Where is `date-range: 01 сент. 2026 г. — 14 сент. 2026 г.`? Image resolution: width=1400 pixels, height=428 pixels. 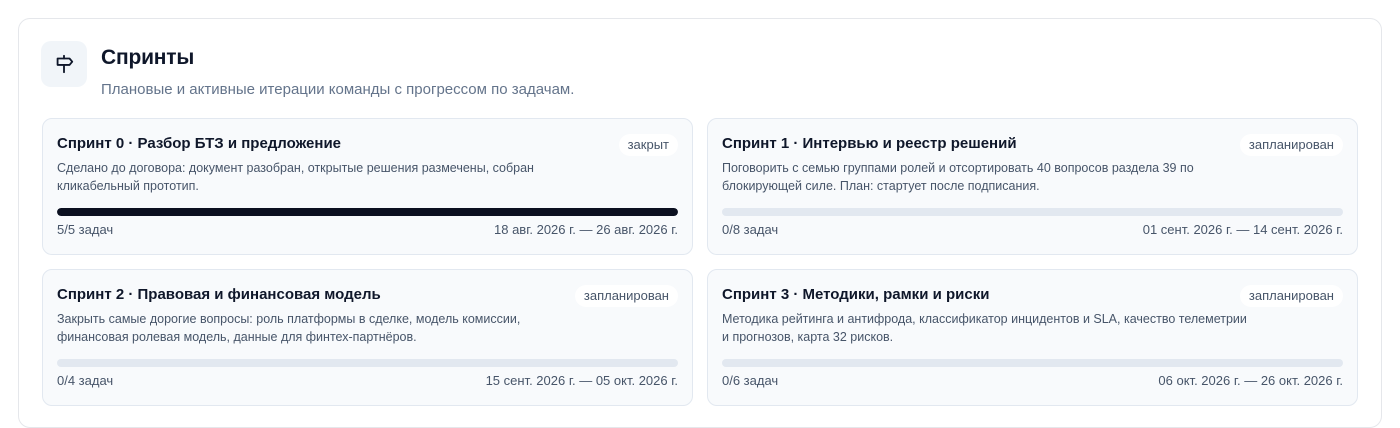
date-range: 01 сент. 2026 г. — 14 сент. 2026 г. is located at coordinates (1242, 229).